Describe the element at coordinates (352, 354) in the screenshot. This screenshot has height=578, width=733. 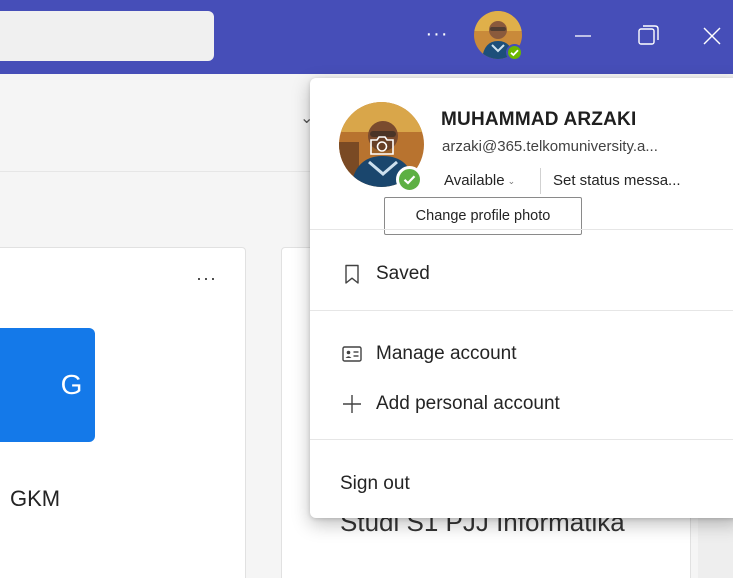
I see `contact-card-icon` at that location.